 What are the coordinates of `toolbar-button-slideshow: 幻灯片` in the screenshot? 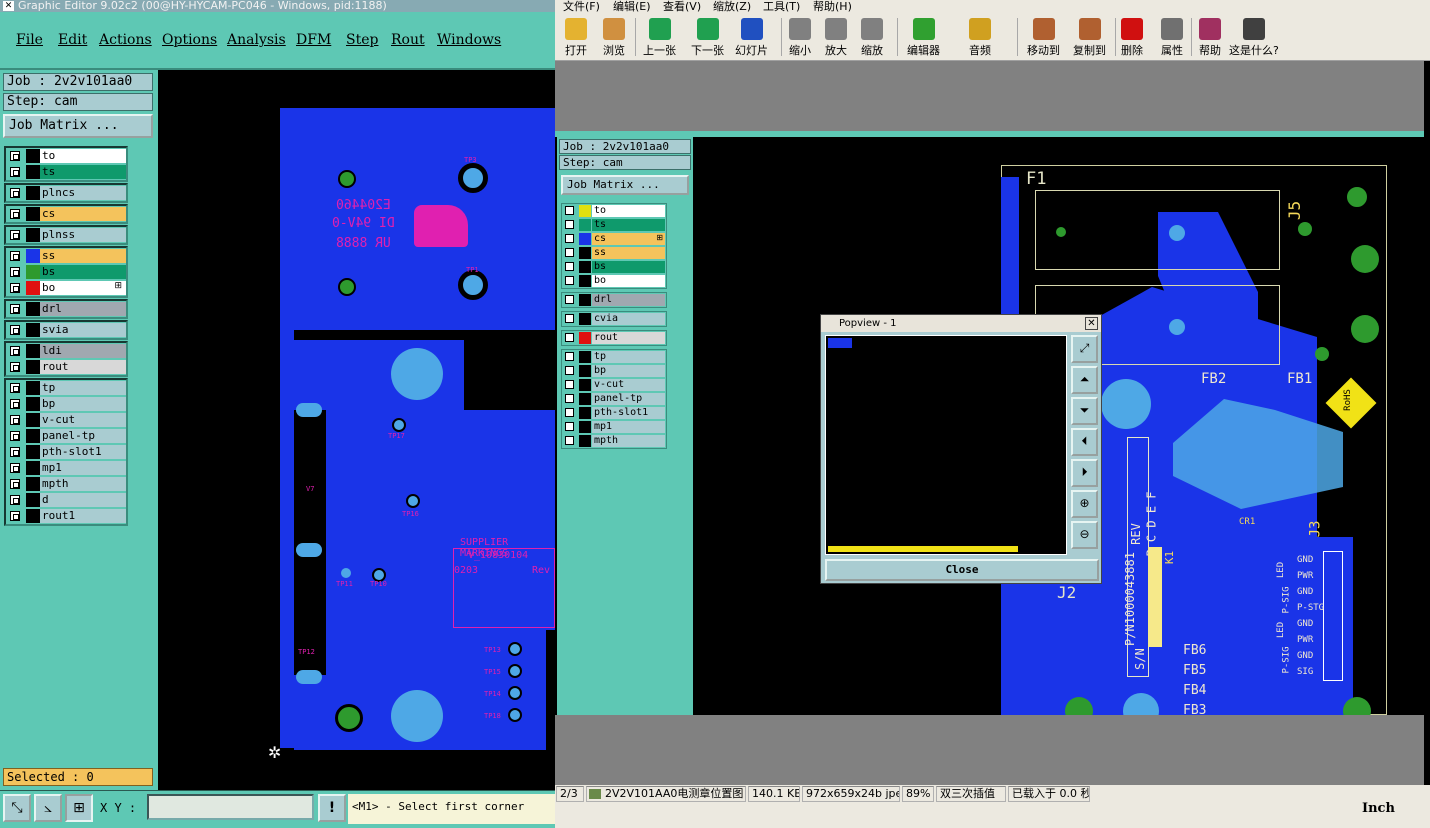 It's located at (751, 38).